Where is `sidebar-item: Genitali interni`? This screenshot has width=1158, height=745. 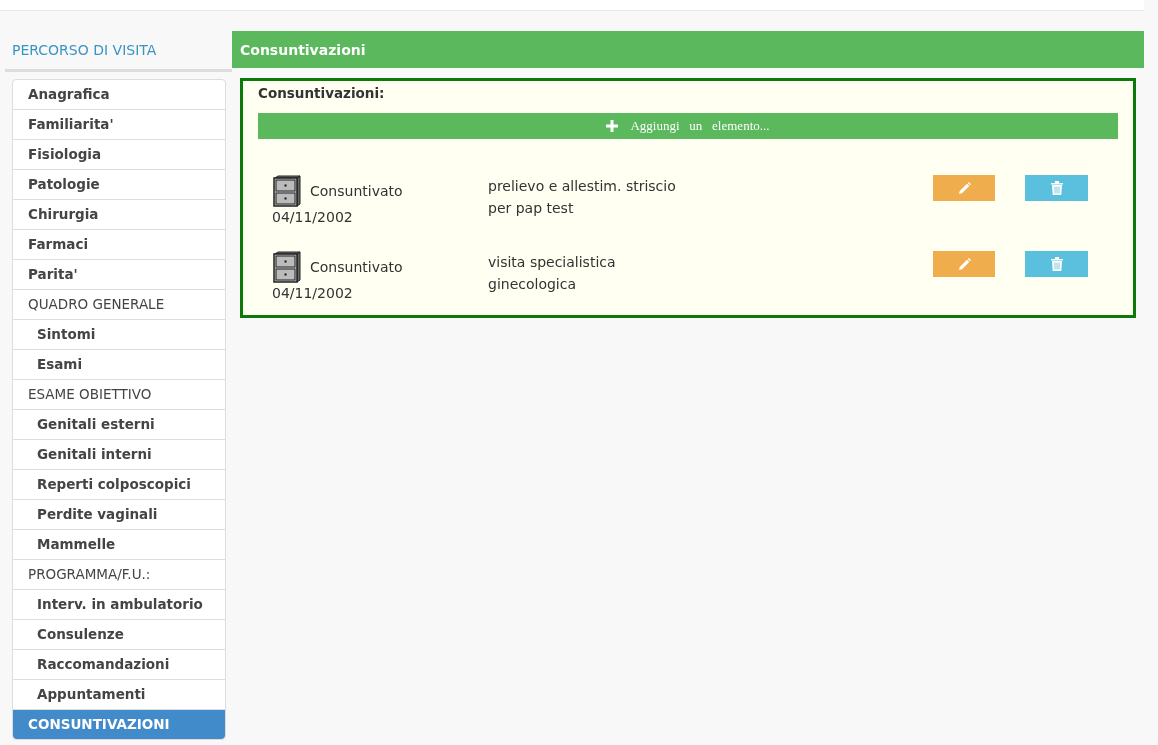 sidebar-item: Genitali interni is located at coordinates (119, 455).